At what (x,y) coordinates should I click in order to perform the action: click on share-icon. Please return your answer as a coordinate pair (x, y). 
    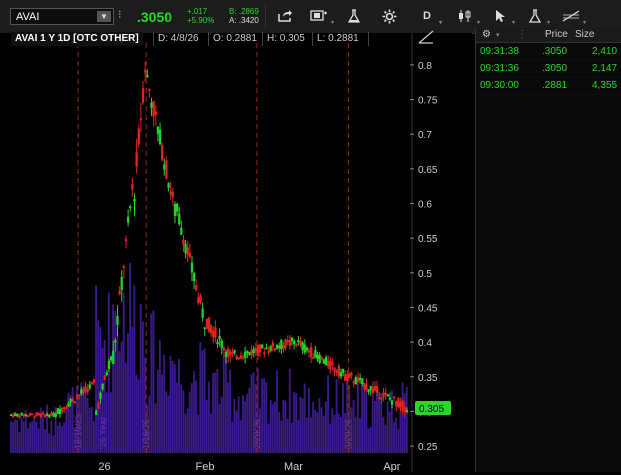
    Looking at the image, I should click on (285, 16).